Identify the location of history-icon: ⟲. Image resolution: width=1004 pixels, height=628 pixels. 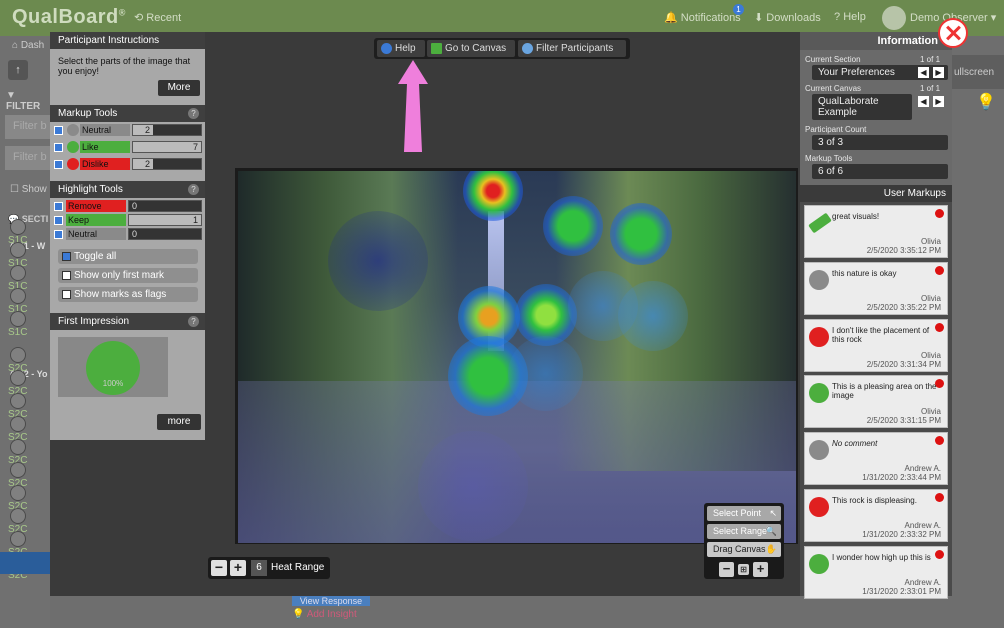
(140, 18).